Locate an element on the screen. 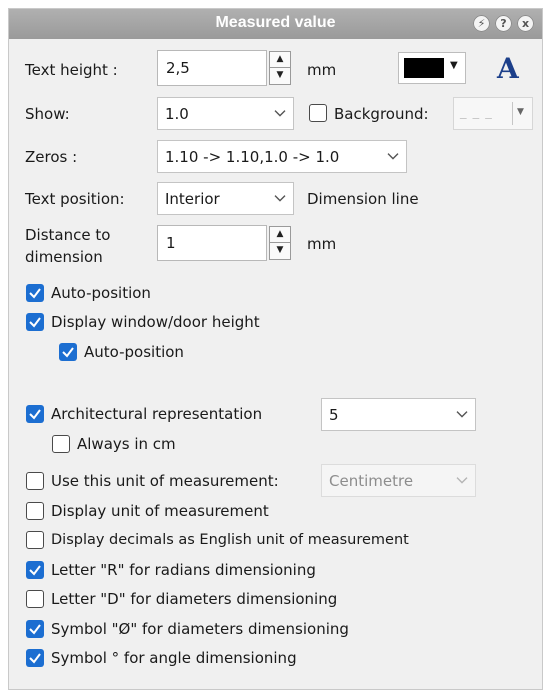 The width and height of the screenshot is (545, 692). display-unit-label: Display unit of measurement is located at coordinates (160, 511).